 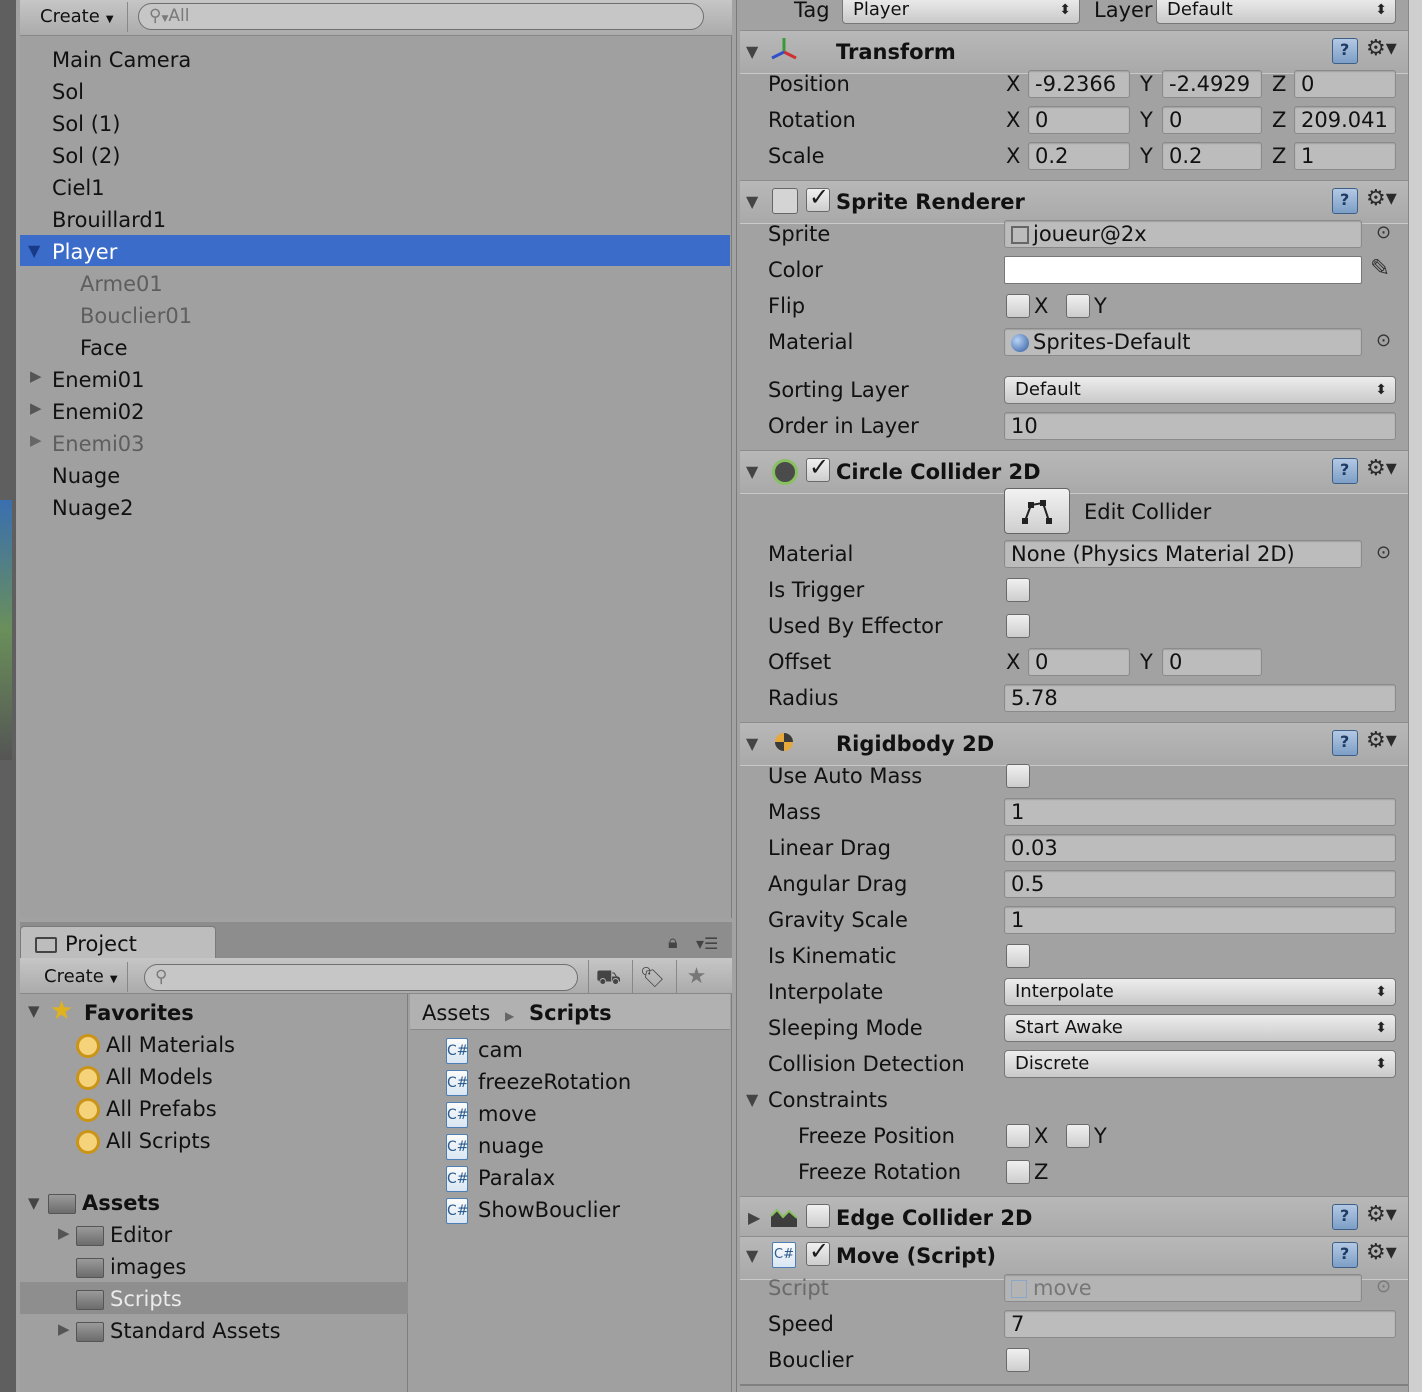 What do you see at coordinates (131, 1267) in the screenshot?
I see `folder-images: images` at bounding box center [131, 1267].